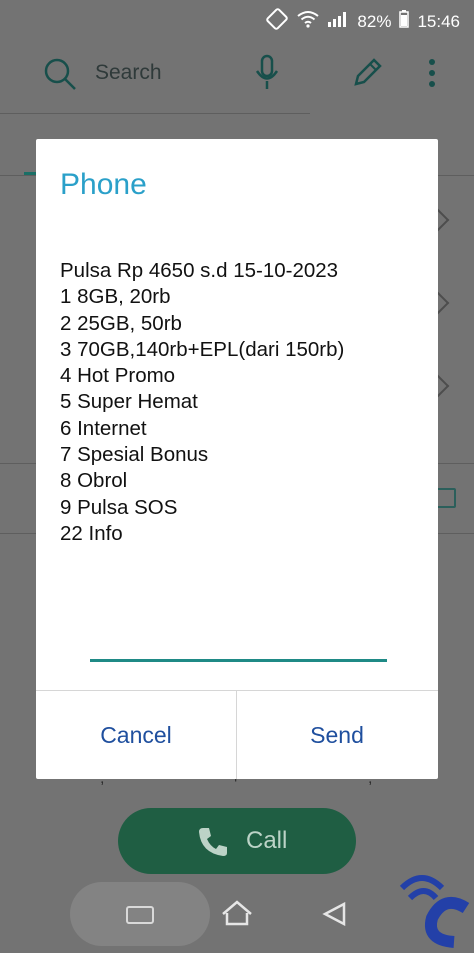 The width and height of the screenshot is (474, 953). I want to click on message-line: Pulsa Rp 4650 s.d 15-10-2023, so click(199, 270).